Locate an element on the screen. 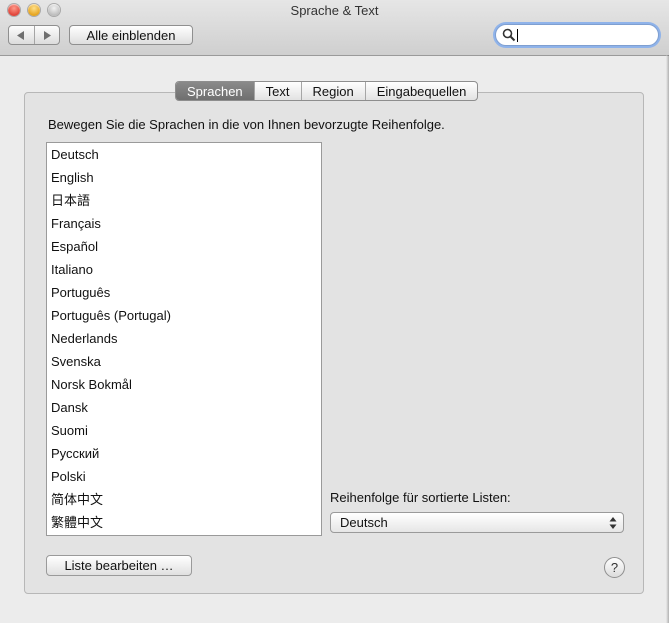 This screenshot has width=669, height=623. sort-order-label: Reihenfolge für sortierte Listen: is located at coordinates (420, 497).